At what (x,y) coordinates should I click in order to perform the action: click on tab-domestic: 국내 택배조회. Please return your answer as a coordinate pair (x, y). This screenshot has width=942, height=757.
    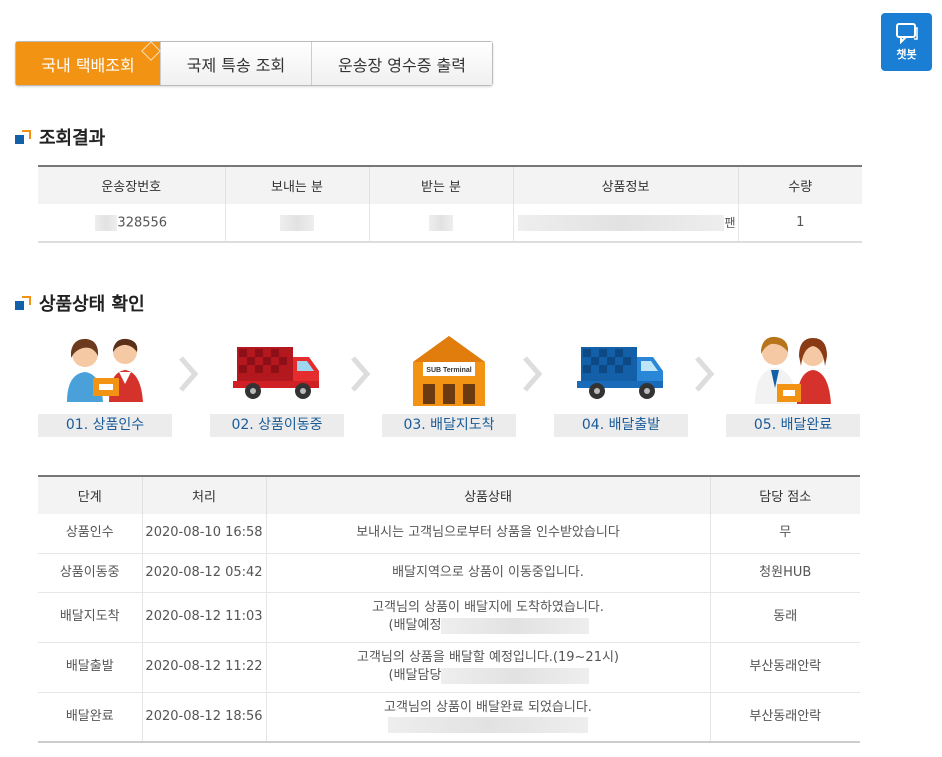
    Looking at the image, I should click on (88, 63).